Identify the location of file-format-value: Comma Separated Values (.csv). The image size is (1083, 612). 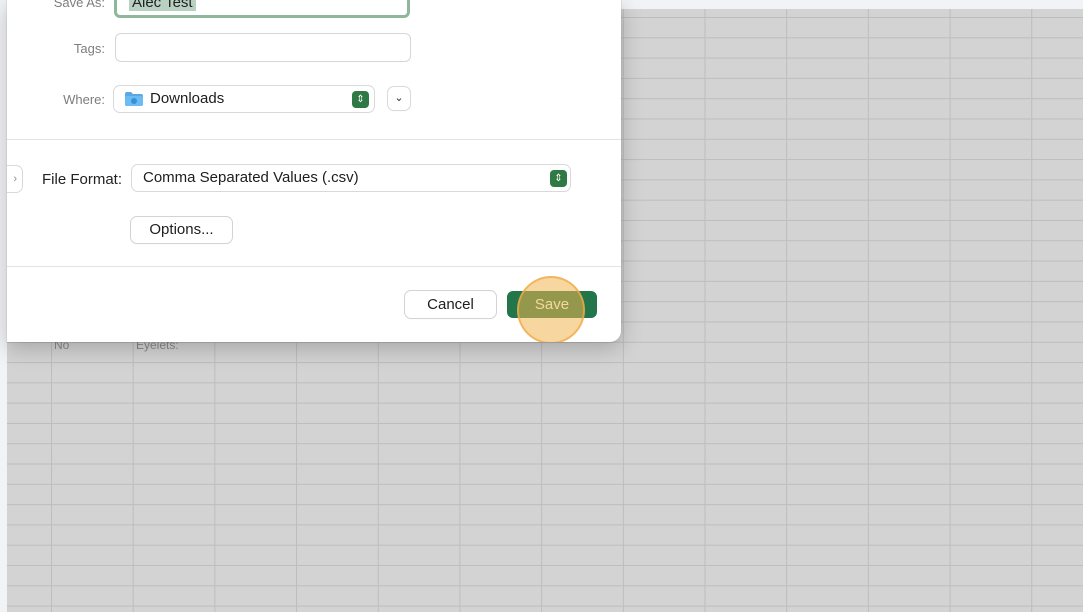
(251, 177).